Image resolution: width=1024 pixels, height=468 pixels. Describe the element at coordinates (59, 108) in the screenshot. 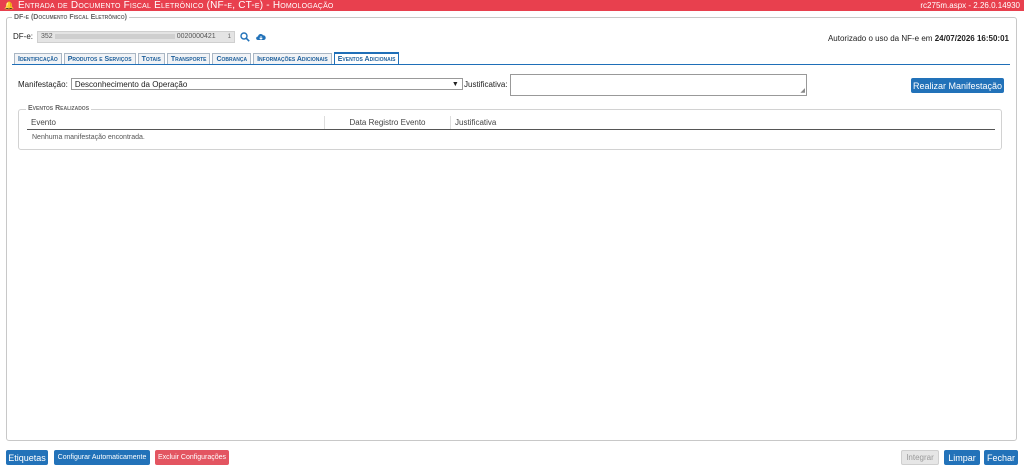

I see `eventos-realizados-legend: Eventos Realizados` at that location.